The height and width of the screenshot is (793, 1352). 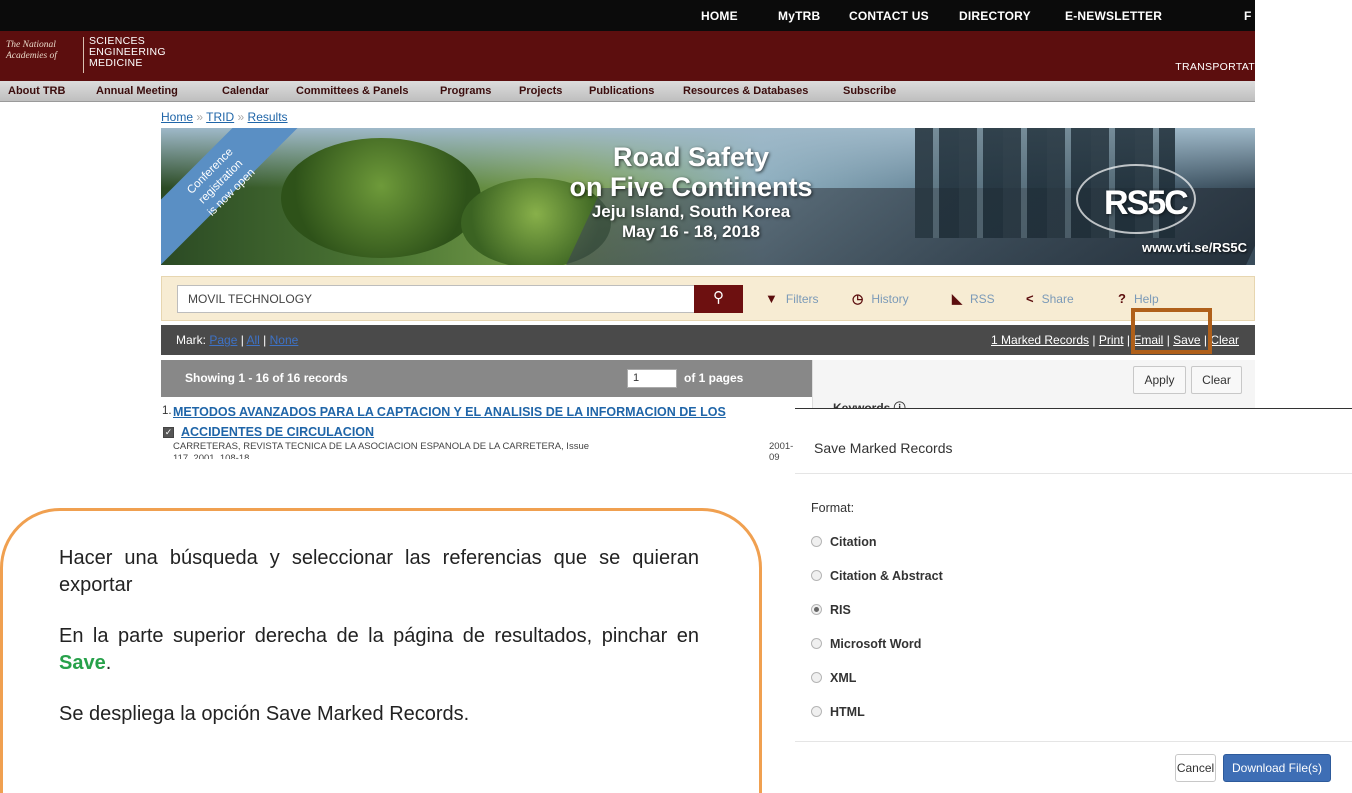 I want to click on banner-dates: May 16 - 18, 2018, so click(x=691, y=231).